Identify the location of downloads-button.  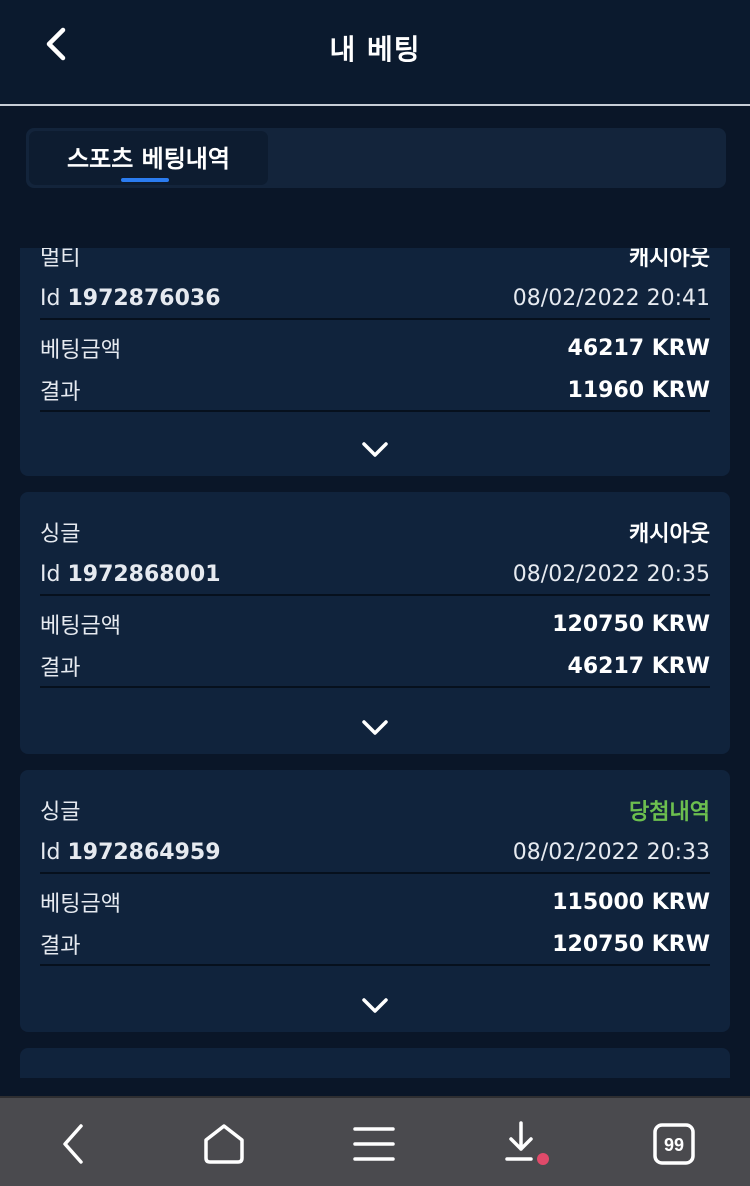
(524, 1144).